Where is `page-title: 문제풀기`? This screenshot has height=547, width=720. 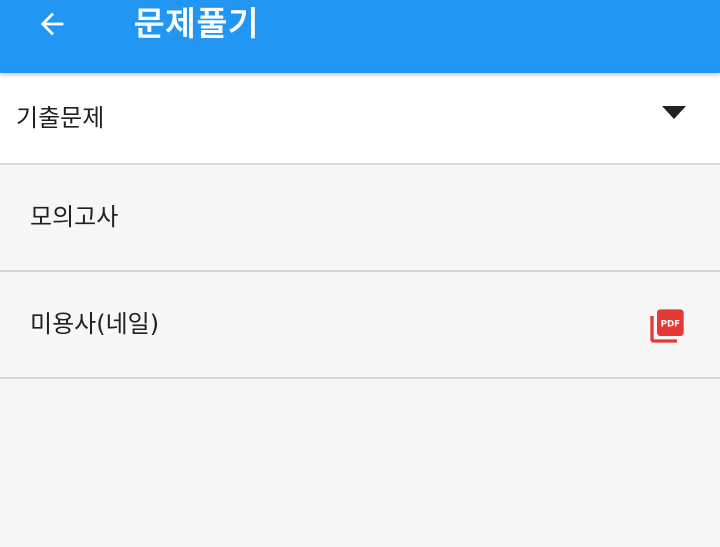
page-title: 문제풀기 is located at coordinates (197, 23).